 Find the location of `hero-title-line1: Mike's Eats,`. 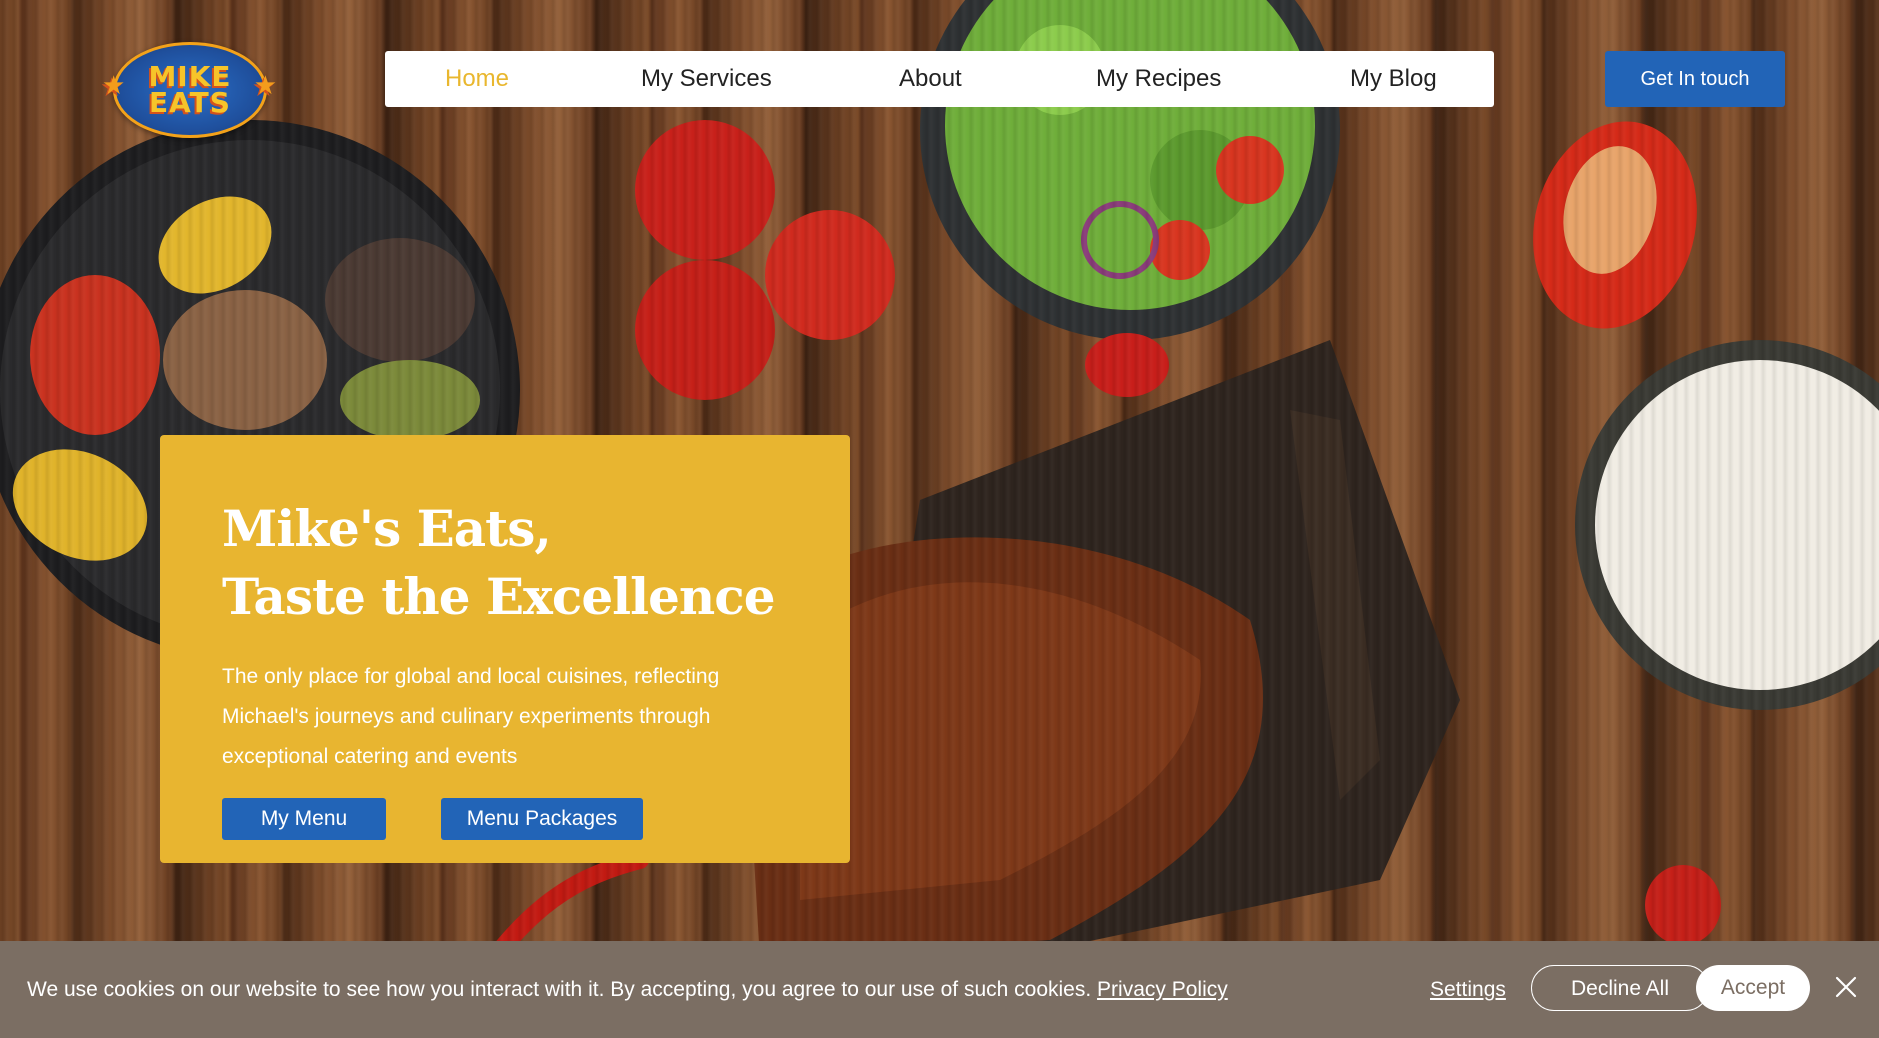

hero-title-line1: Mike's Eats, is located at coordinates (387, 528).